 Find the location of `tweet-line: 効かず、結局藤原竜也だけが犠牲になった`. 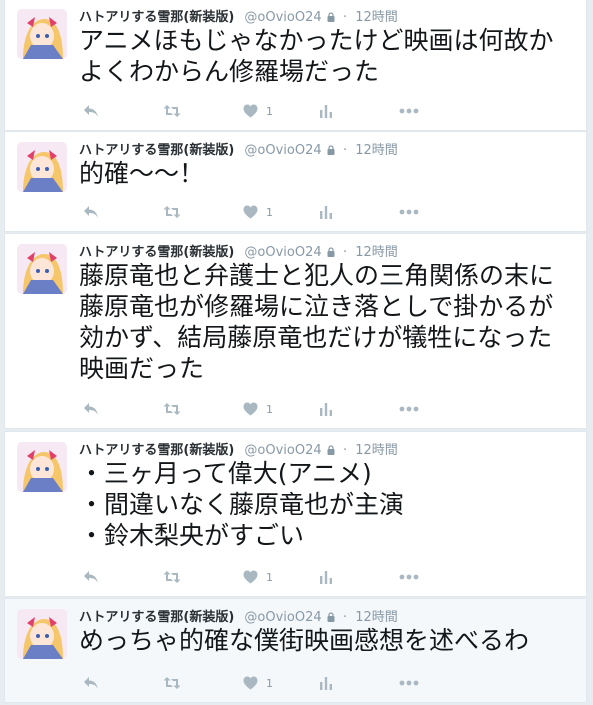

tweet-line: 効かず、結局藤原竜也だけが犠牲になった is located at coordinates (316, 337).